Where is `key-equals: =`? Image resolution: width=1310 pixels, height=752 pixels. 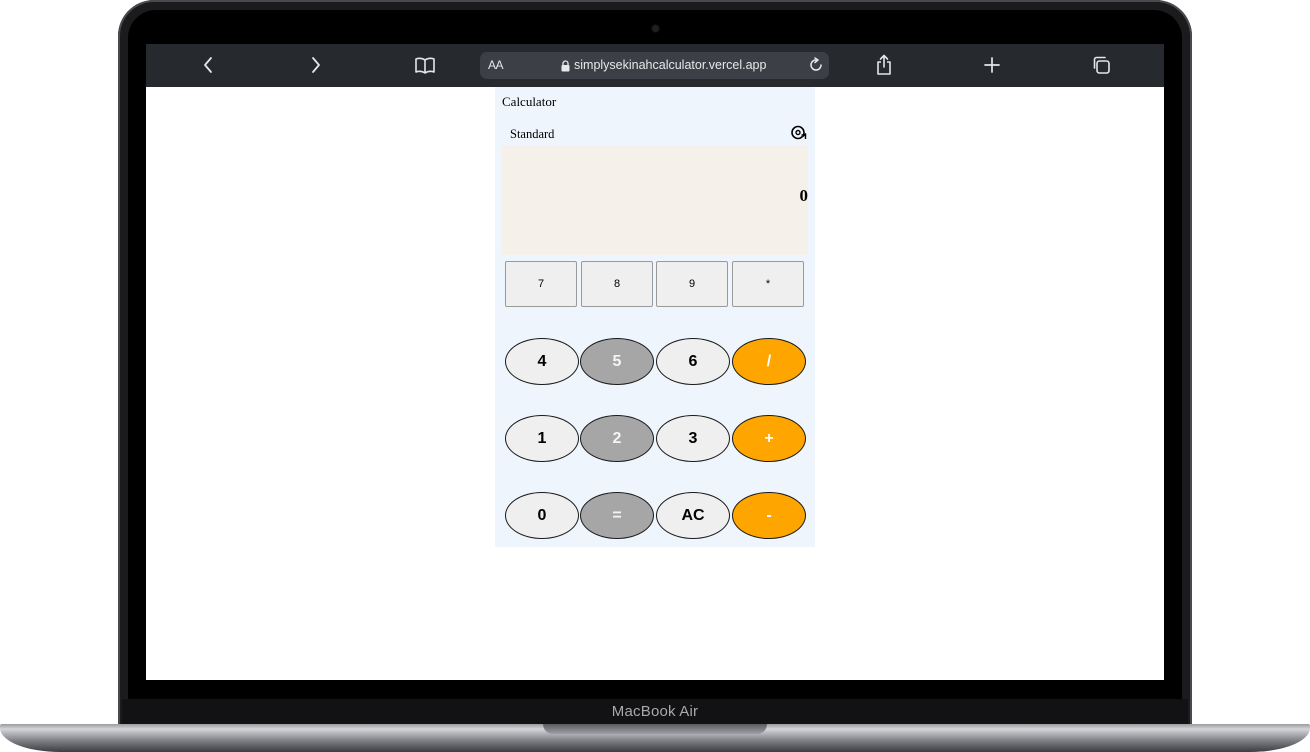 key-equals: = is located at coordinates (617, 515).